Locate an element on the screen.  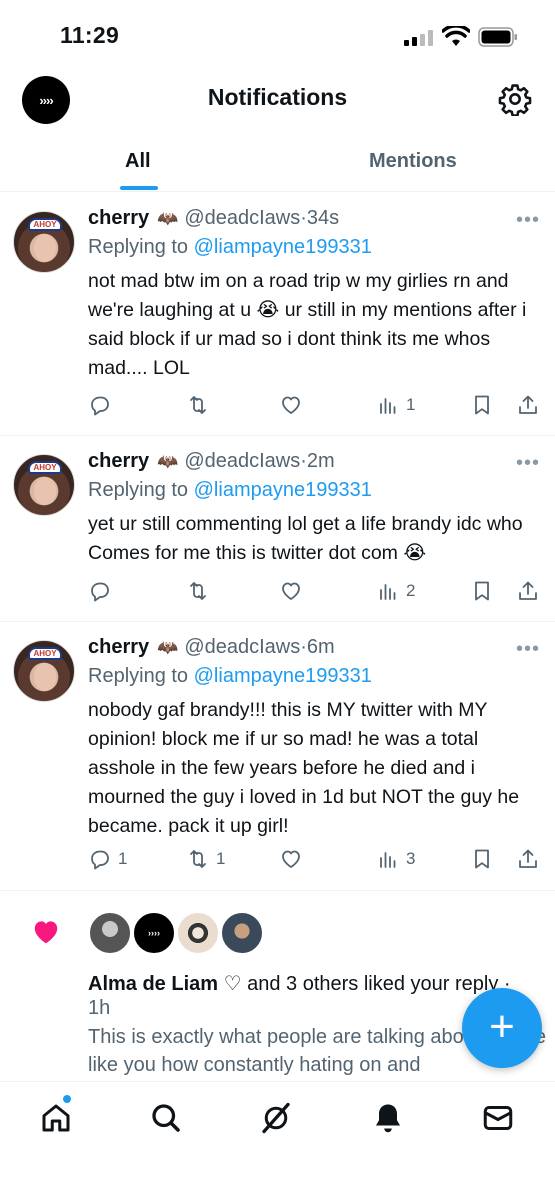
tweet-time: 2m is located at coordinates (320, 461).